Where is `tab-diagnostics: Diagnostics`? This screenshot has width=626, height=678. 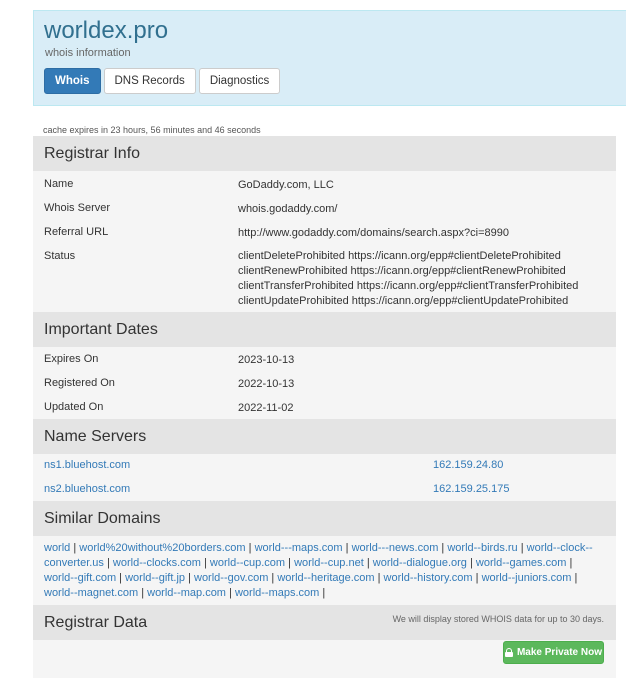
tab-diagnostics: Diagnostics is located at coordinates (239, 81).